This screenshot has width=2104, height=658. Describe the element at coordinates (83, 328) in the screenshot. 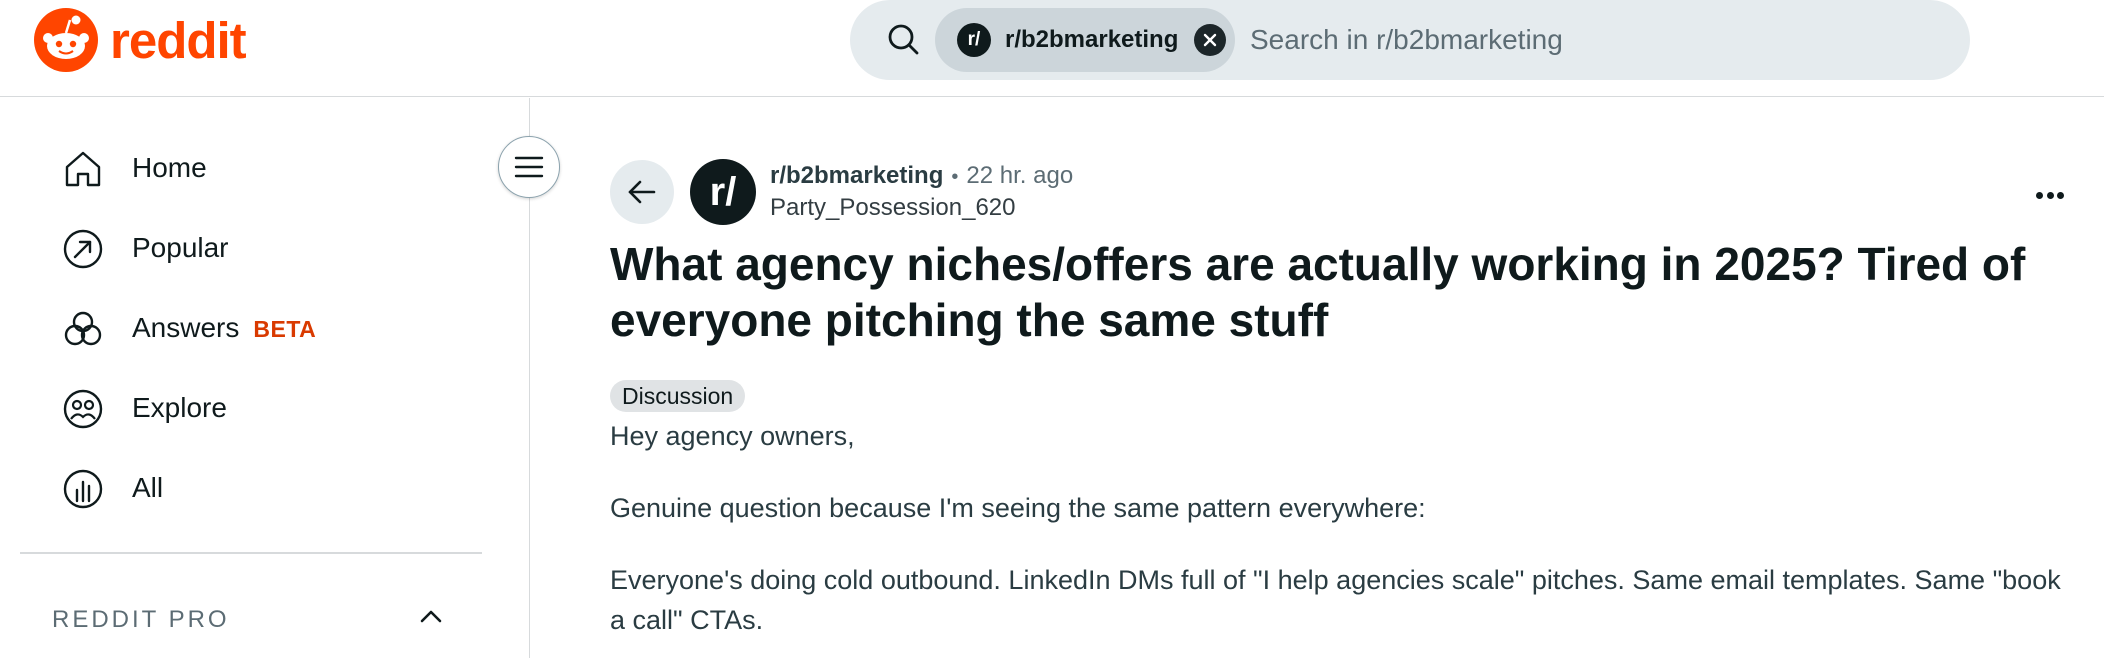

I see `answers-icon` at that location.